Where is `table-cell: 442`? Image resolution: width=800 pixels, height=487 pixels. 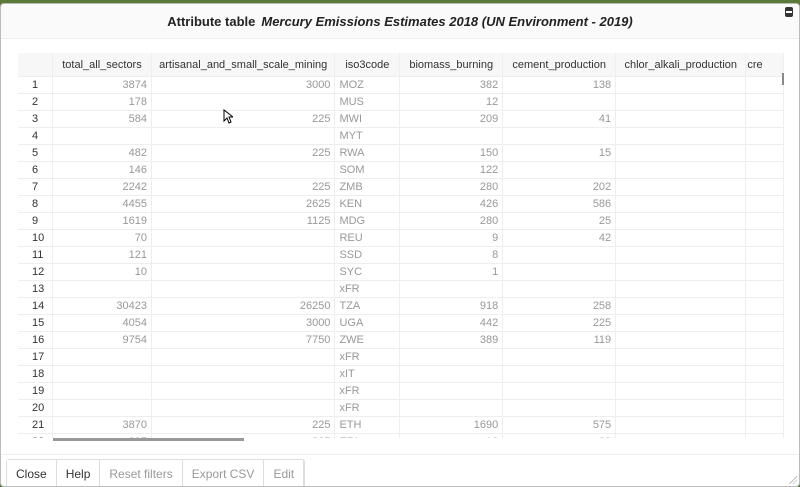
table-cell: 442 is located at coordinates (451, 323).